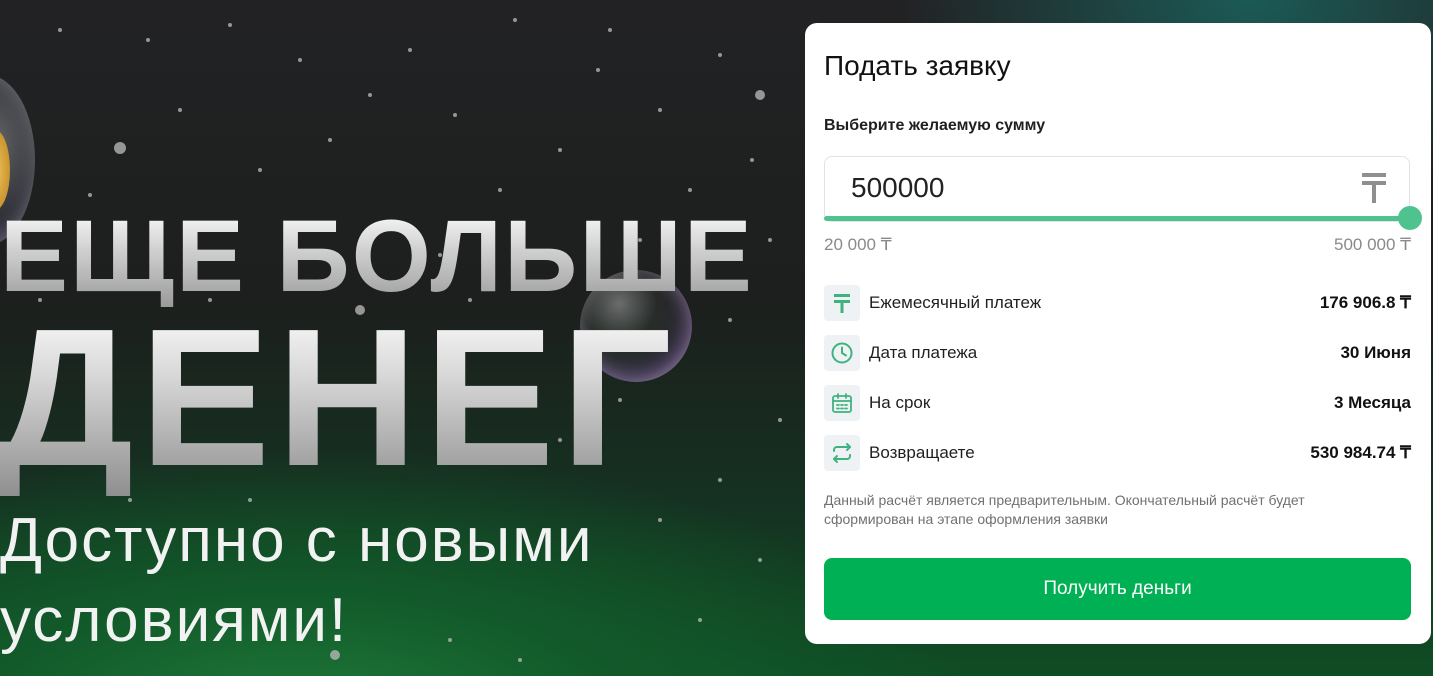 The width and height of the screenshot is (1433, 676). Describe the element at coordinates (842, 403) in the screenshot. I see `calendar-icon` at that location.